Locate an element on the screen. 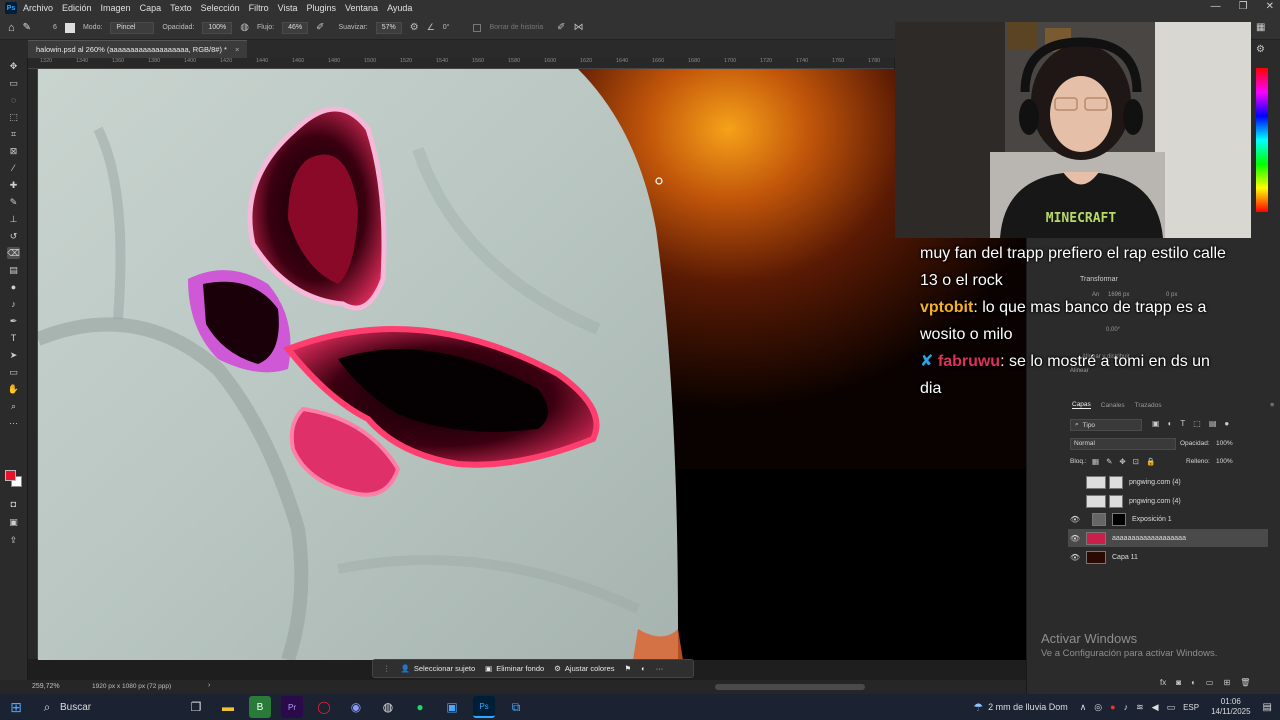 This screenshot has height=720, width=1280. flag-icon: ⚑ is located at coordinates (628, 668).